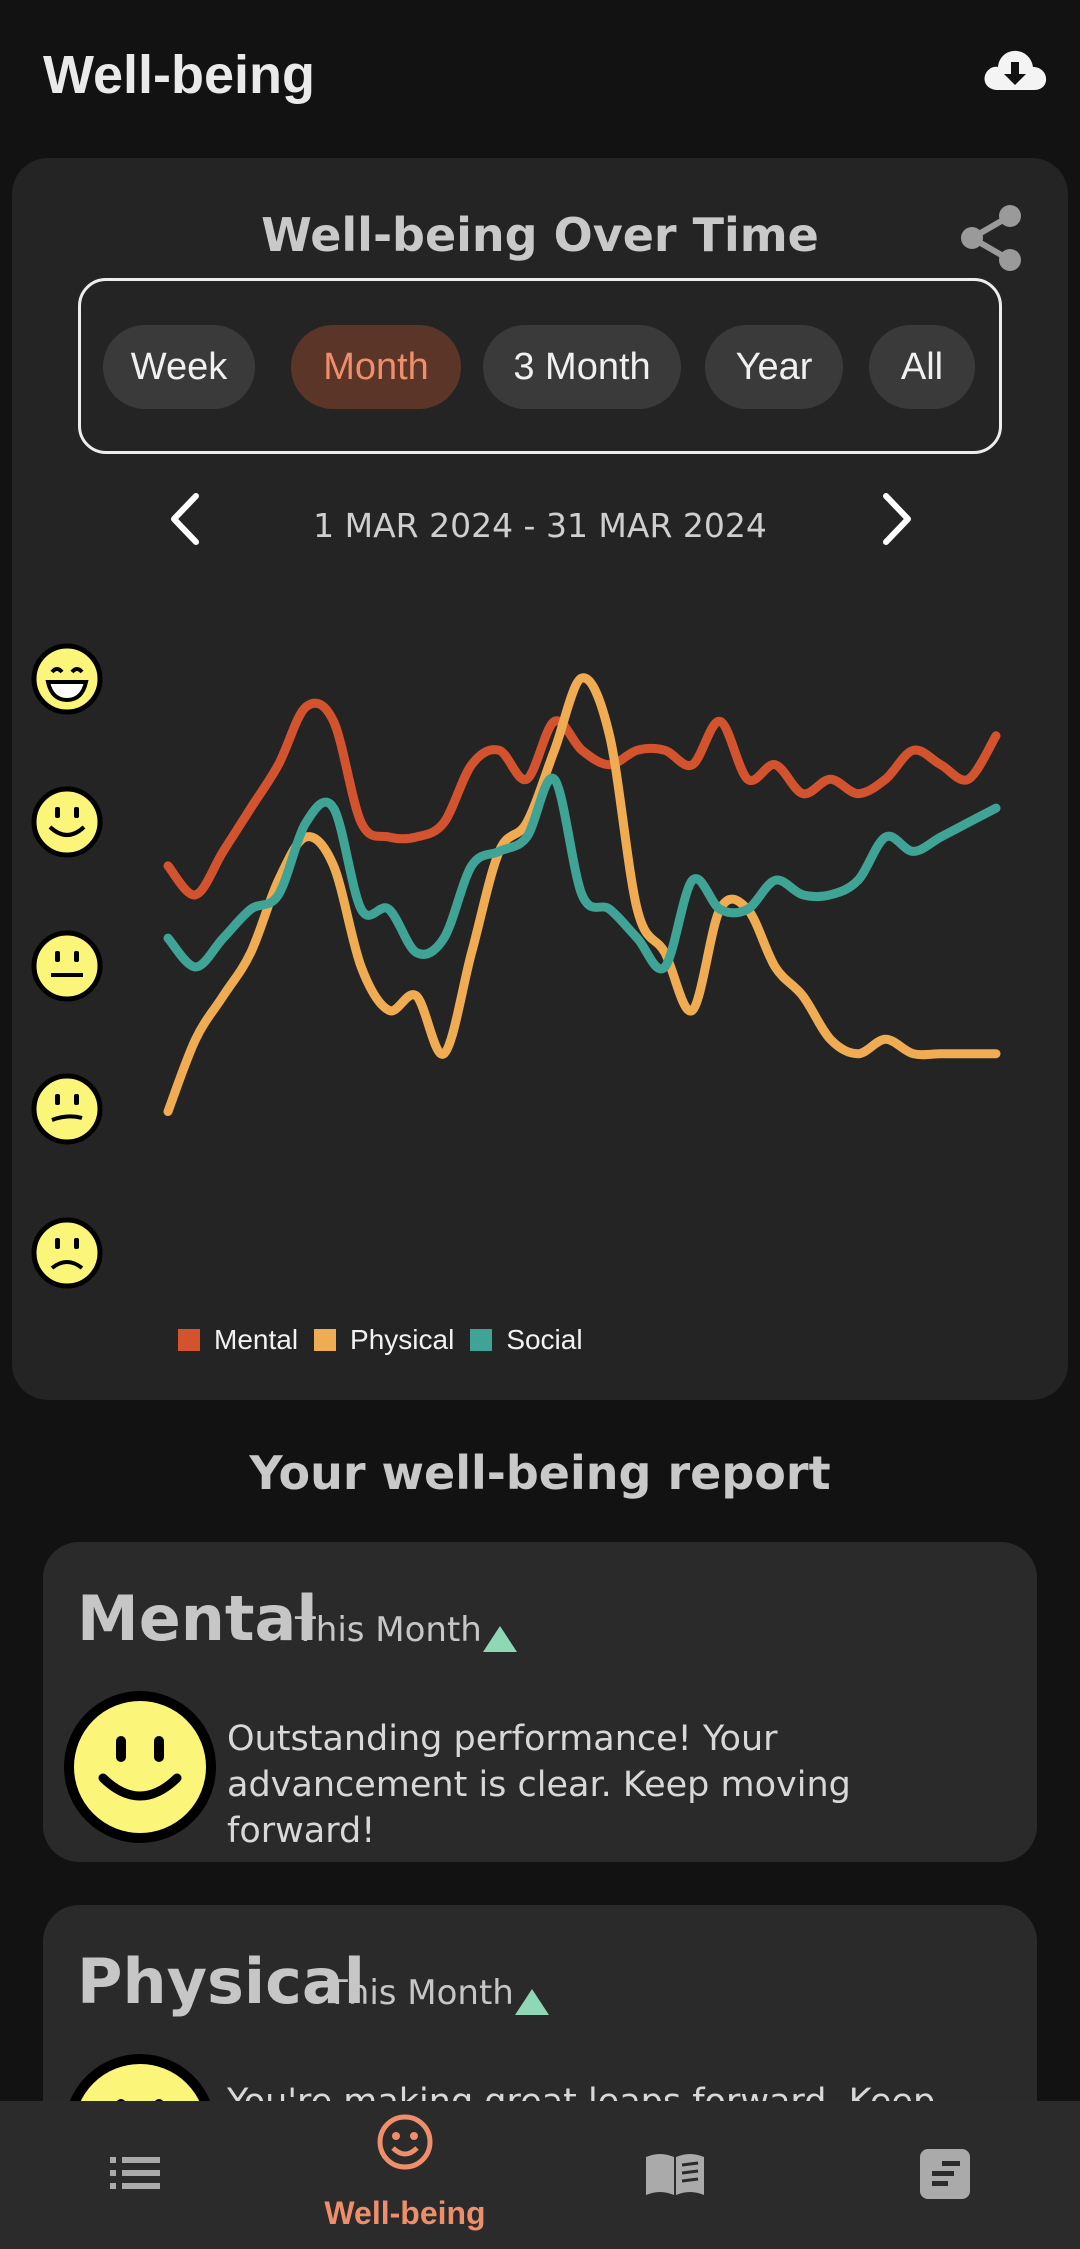 The height and width of the screenshot is (2249, 1080). What do you see at coordinates (325, 1340) in the screenshot?
I see `legend-swatch-physical` at bounding box center [325, 1340].